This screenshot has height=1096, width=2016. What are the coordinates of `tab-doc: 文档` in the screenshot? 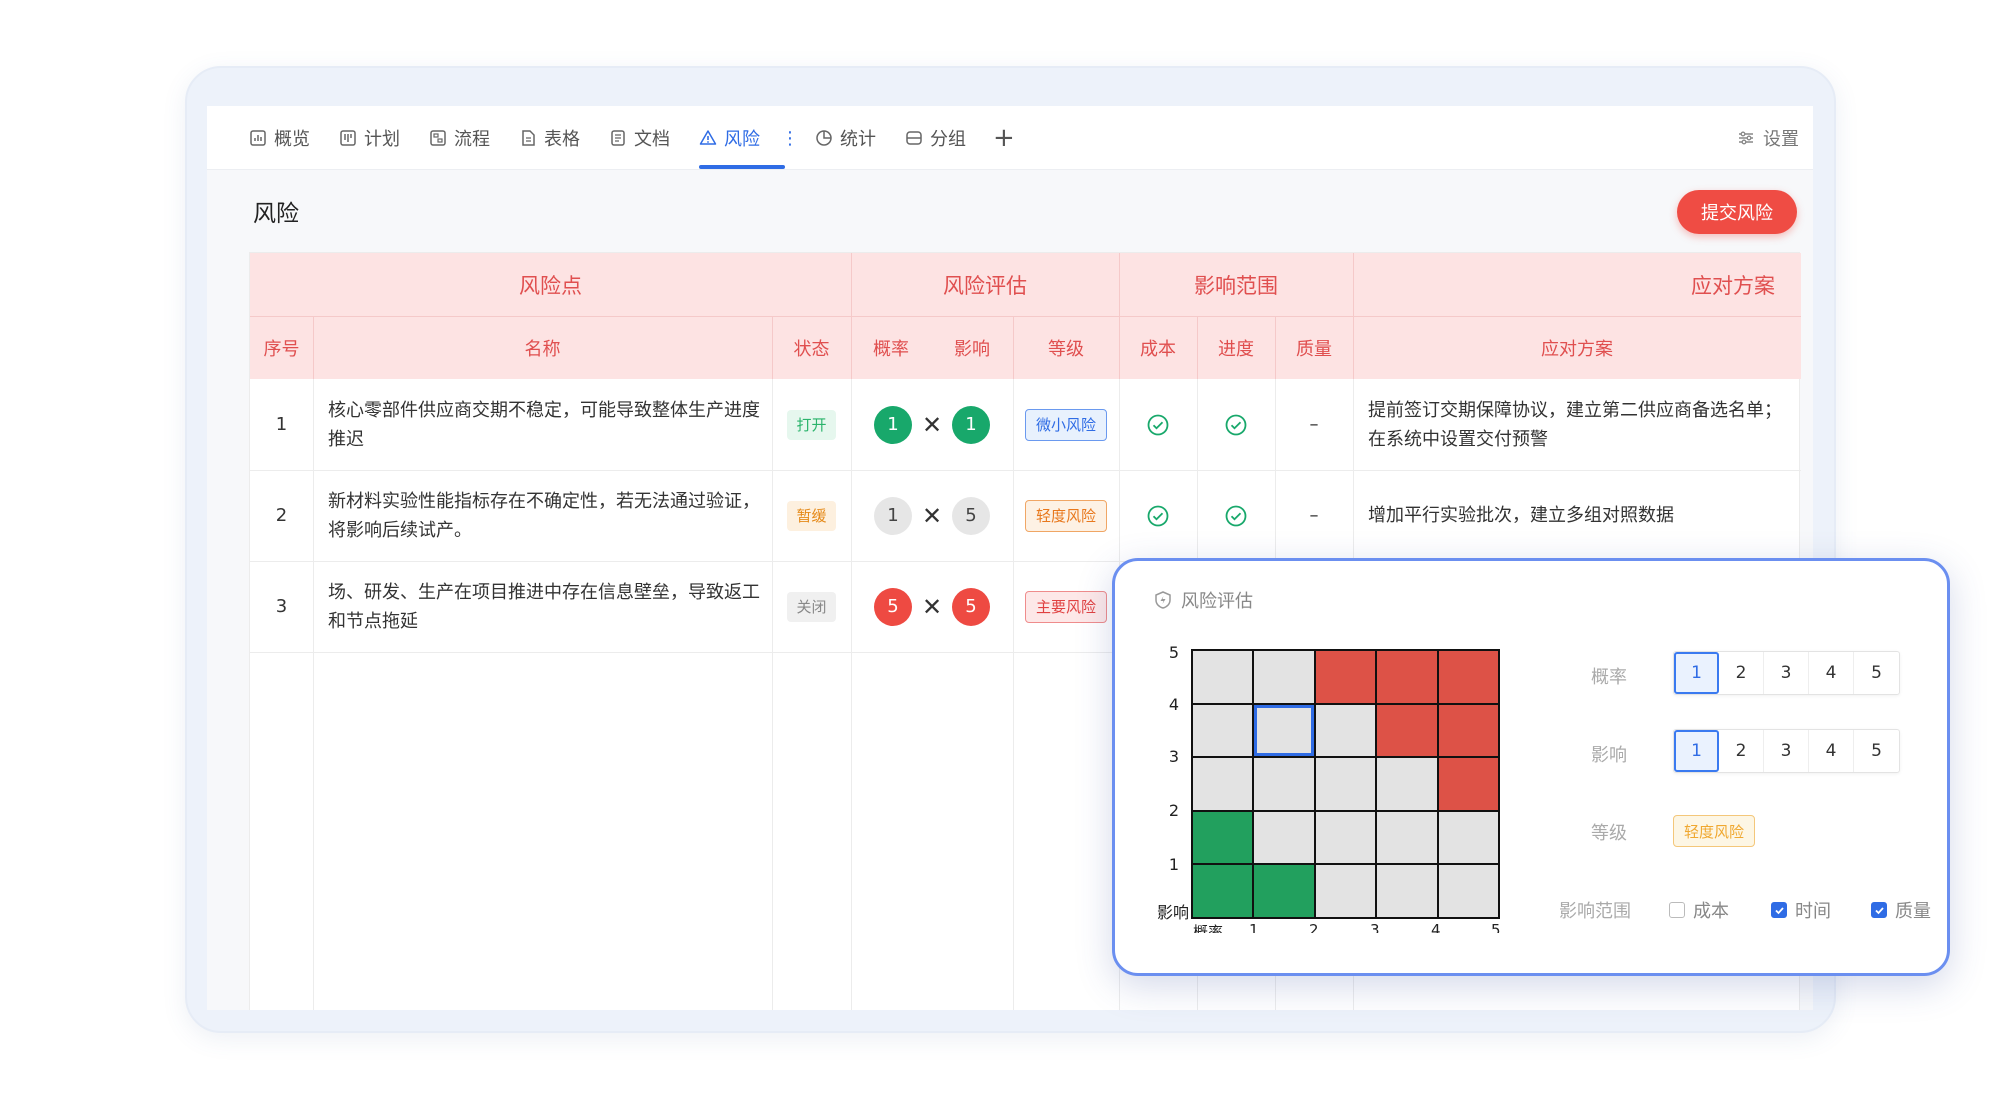 It's located at (639, 138).